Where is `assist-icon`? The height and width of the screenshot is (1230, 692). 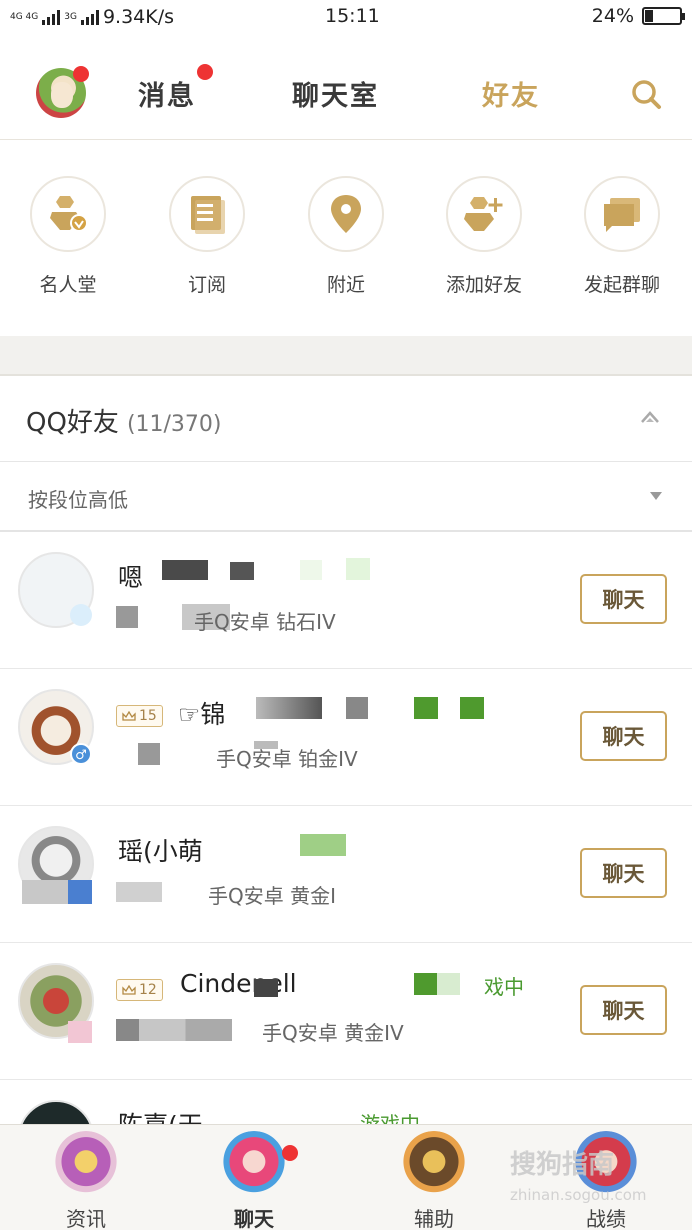 assist-icon is located at coordinates (434, 1165).